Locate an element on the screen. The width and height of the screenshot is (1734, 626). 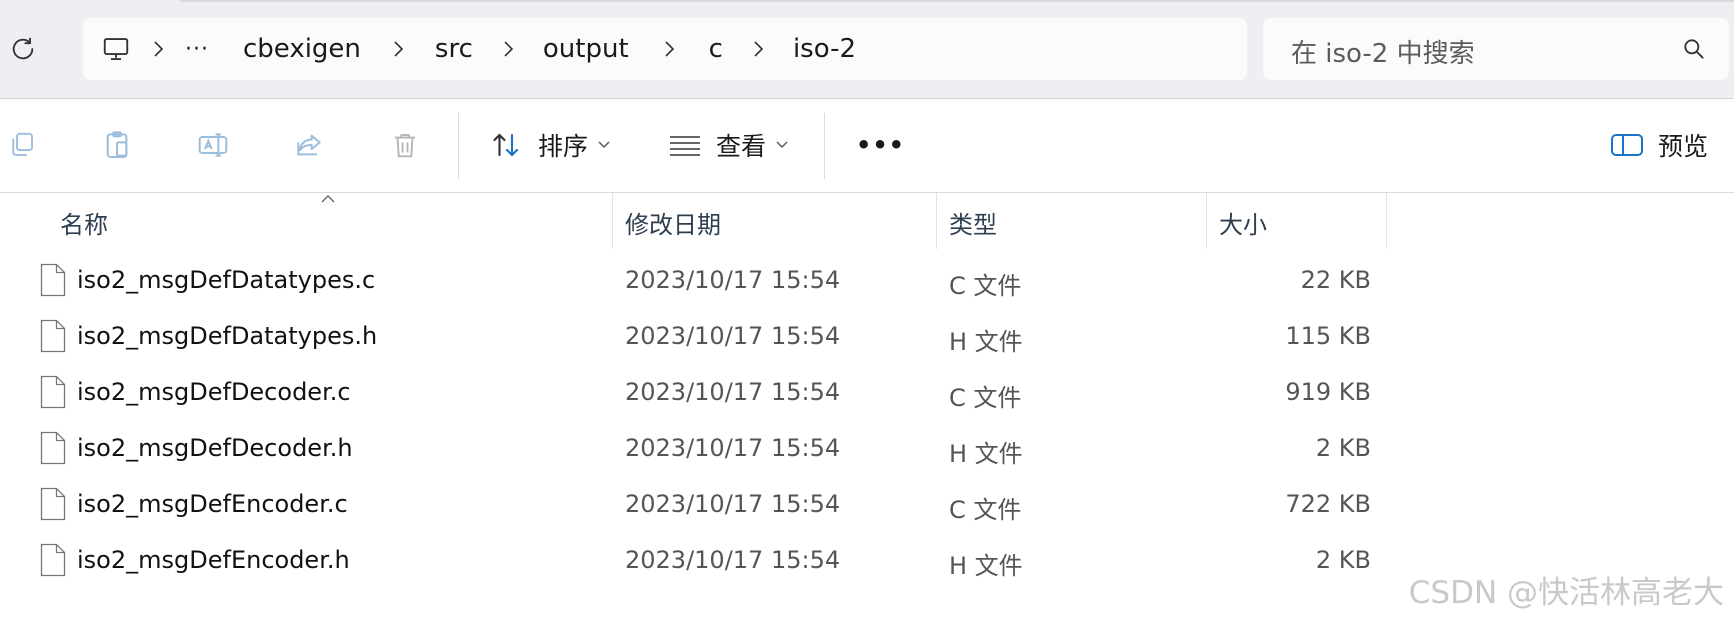
breadcrumb-item-output: output is located at coordinates (586, 49).